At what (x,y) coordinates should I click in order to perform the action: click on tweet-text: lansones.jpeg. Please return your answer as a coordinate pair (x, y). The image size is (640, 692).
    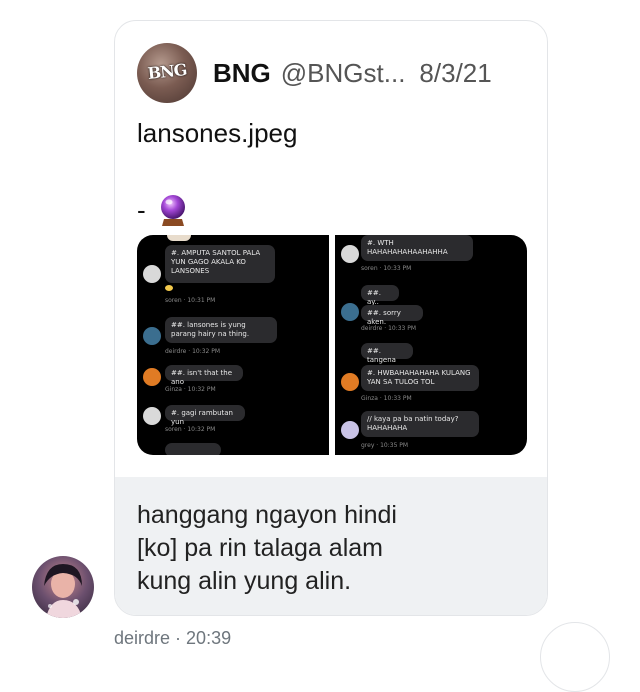
    Looking at the image, I should click on (217, 133).